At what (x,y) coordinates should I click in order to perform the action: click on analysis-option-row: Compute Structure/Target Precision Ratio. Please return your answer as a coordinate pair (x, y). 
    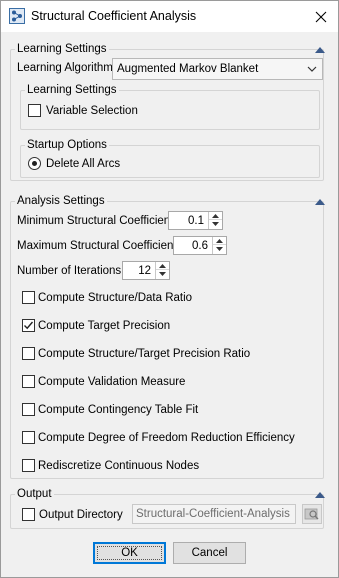
    Looking at the image, I should click on (167, 354).